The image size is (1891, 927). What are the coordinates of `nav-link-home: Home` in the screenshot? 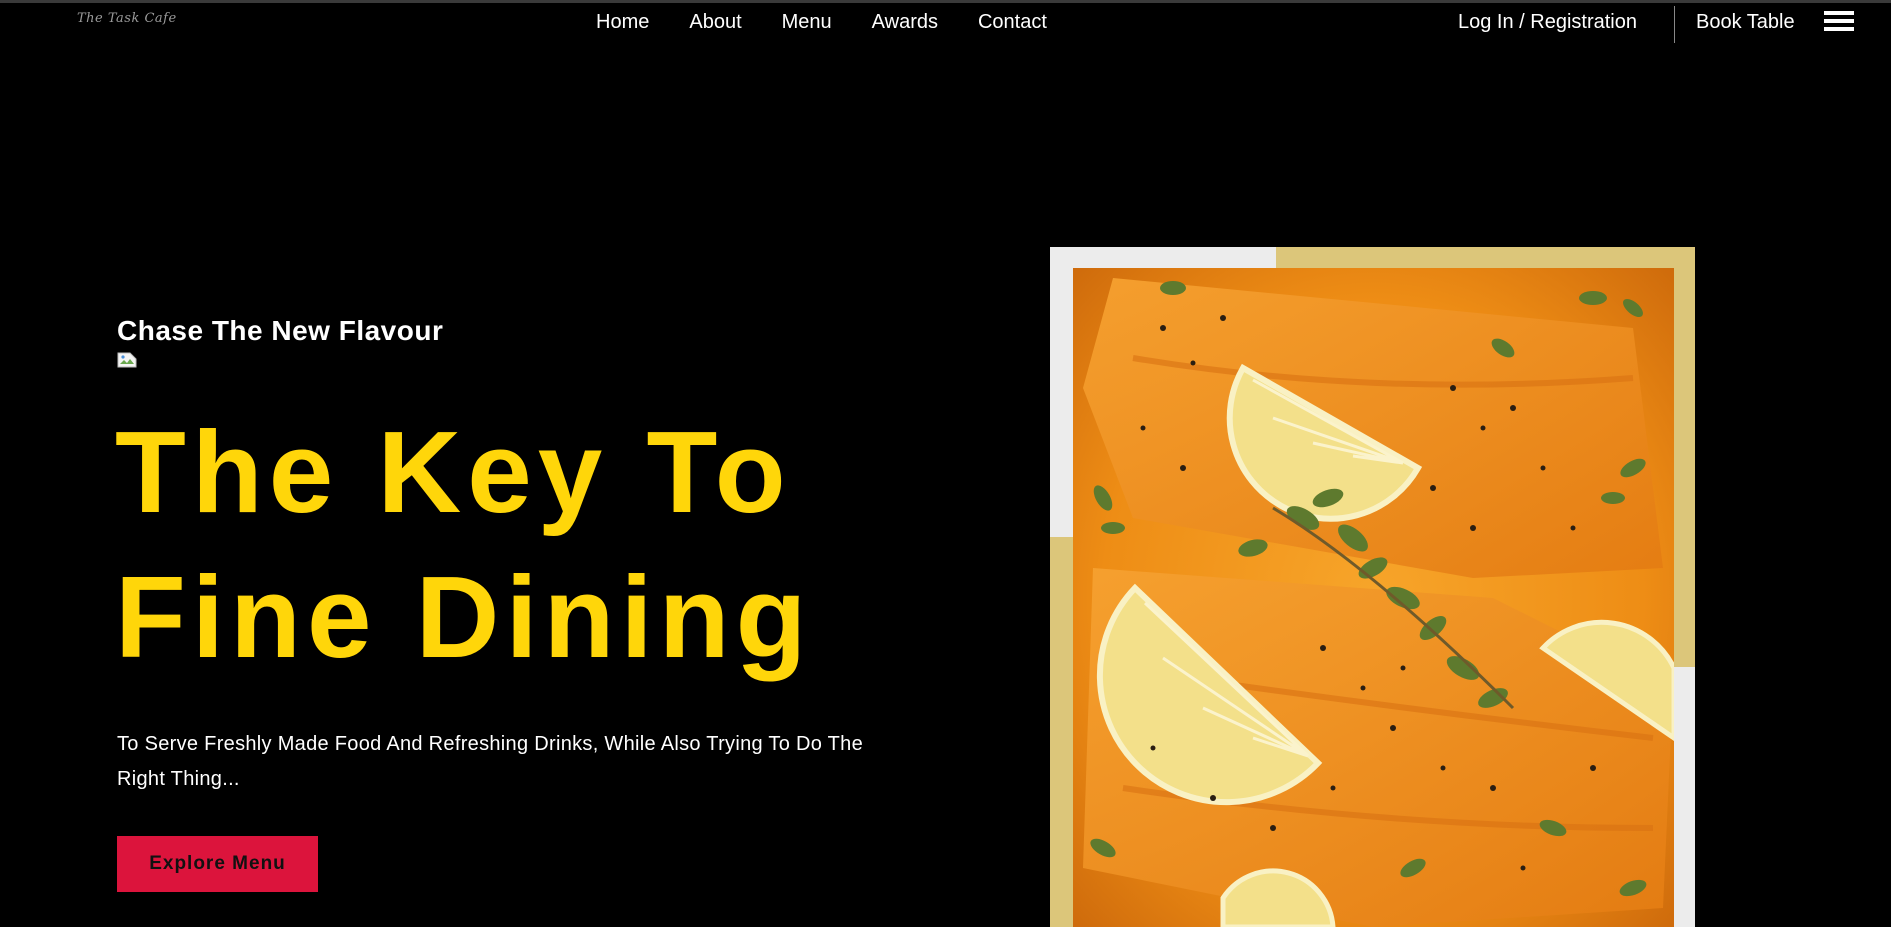 It's located at (622, 22).